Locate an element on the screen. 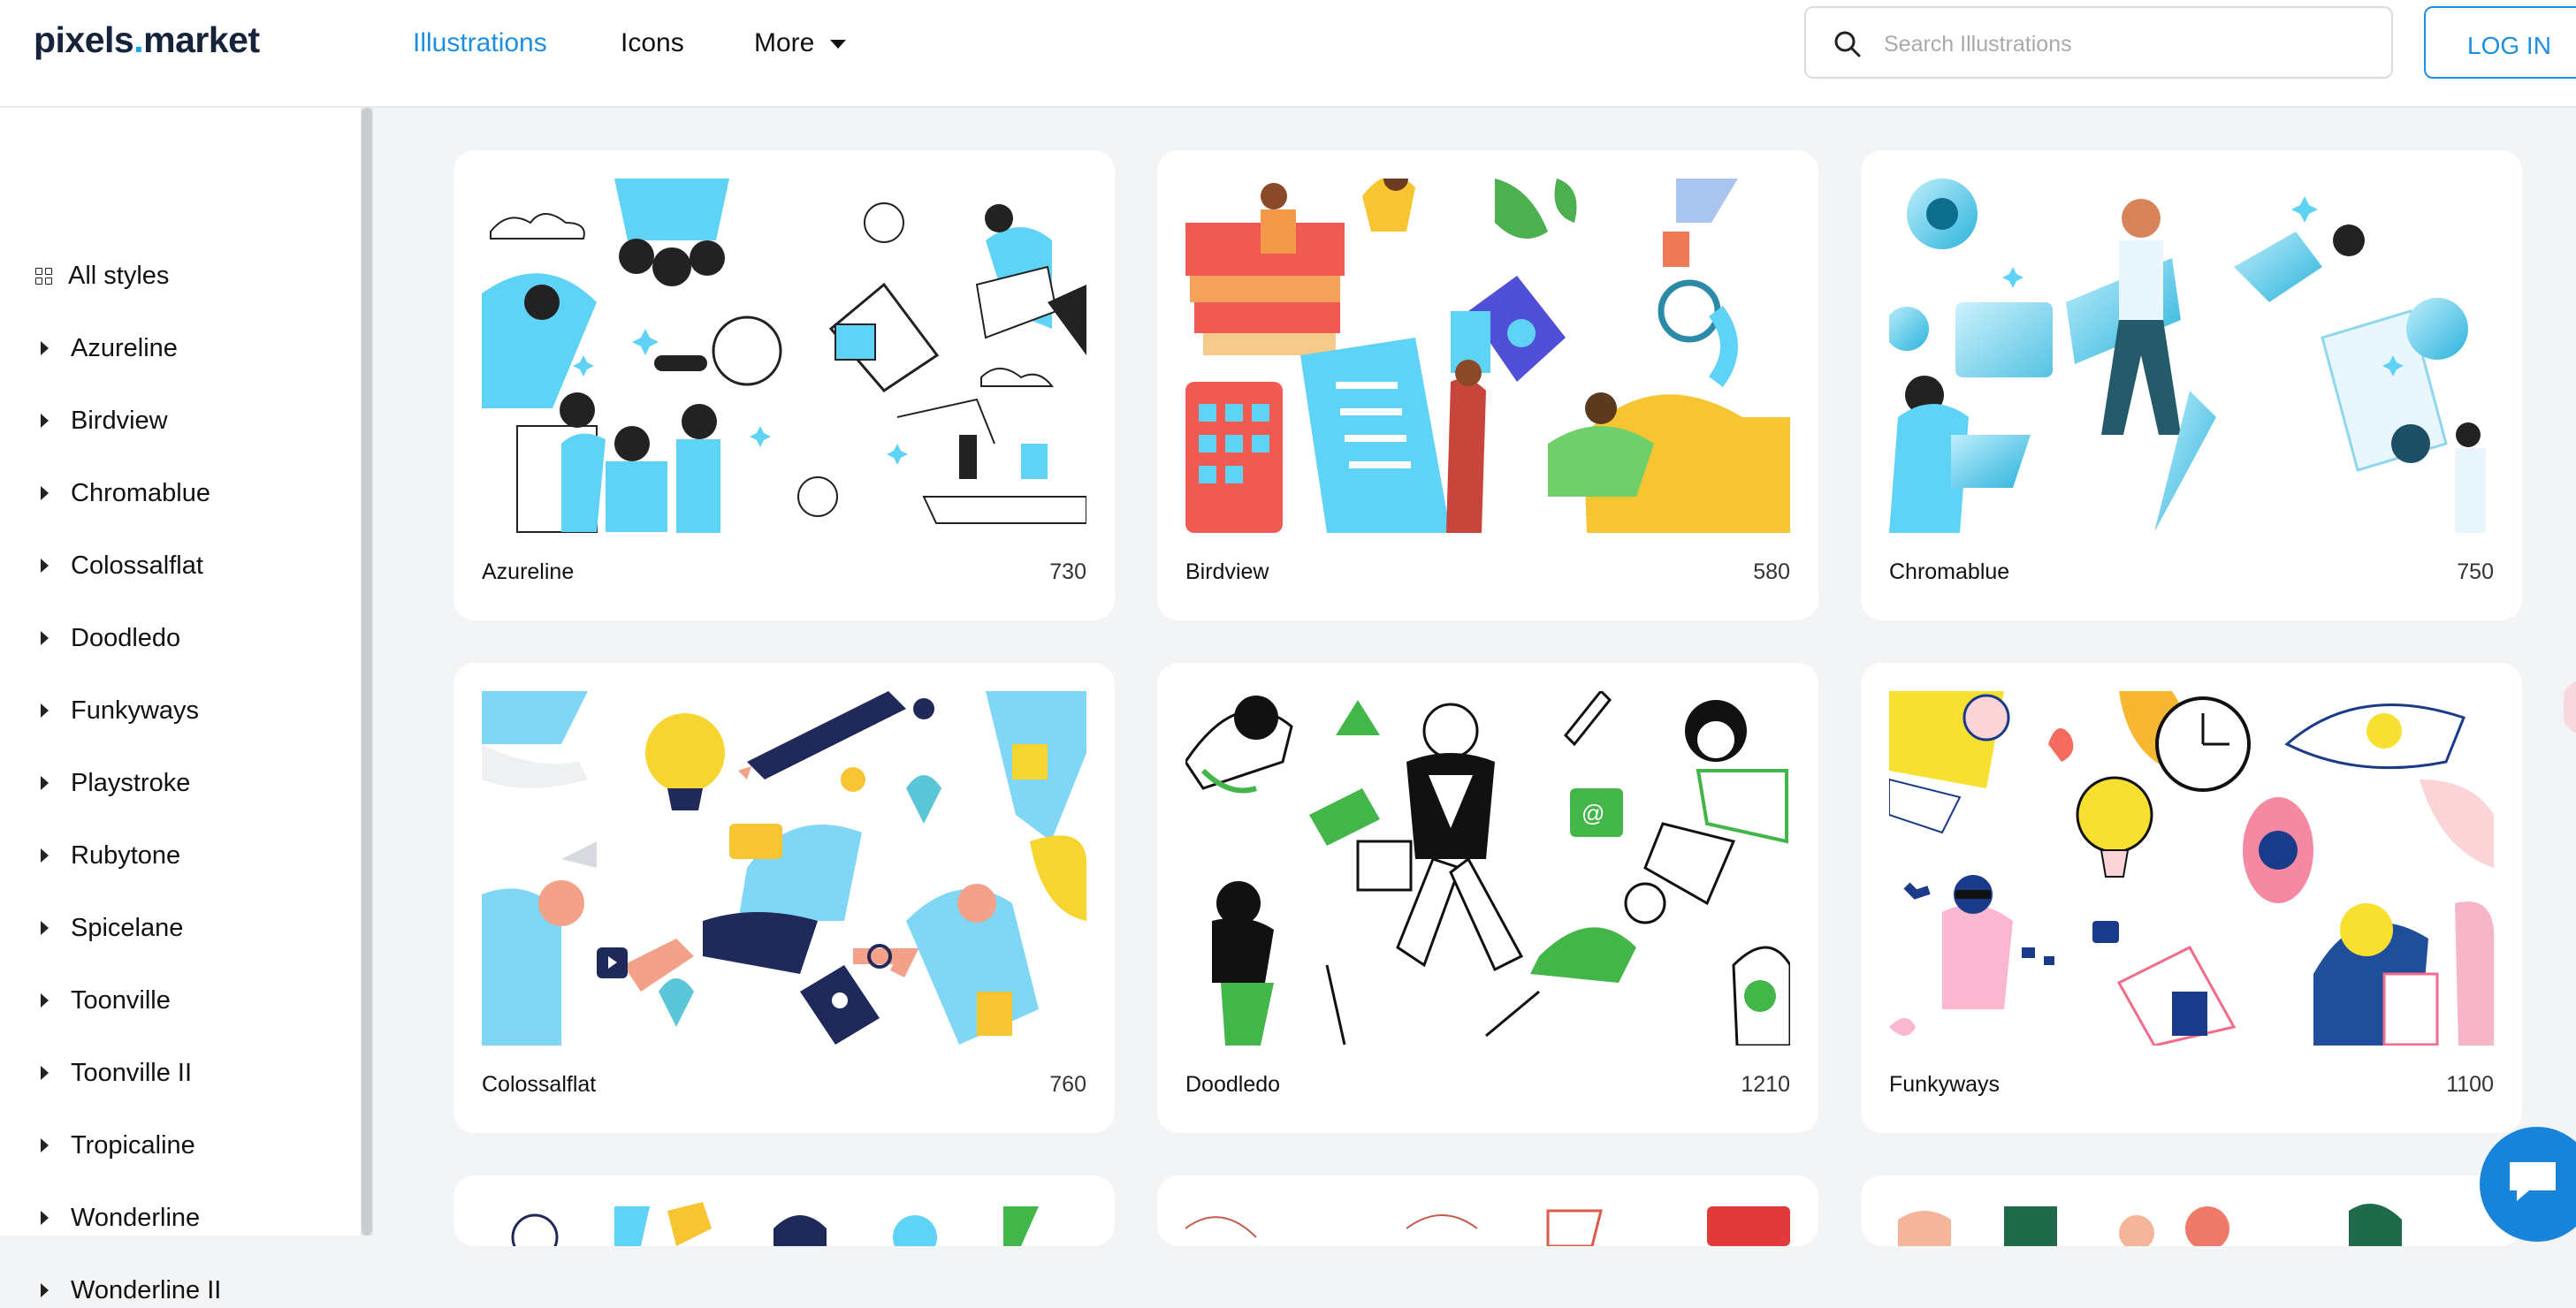 The image size is (2576, 1308). style-card-birdview: Birdview 580 is located at coordinates (1487, 385).